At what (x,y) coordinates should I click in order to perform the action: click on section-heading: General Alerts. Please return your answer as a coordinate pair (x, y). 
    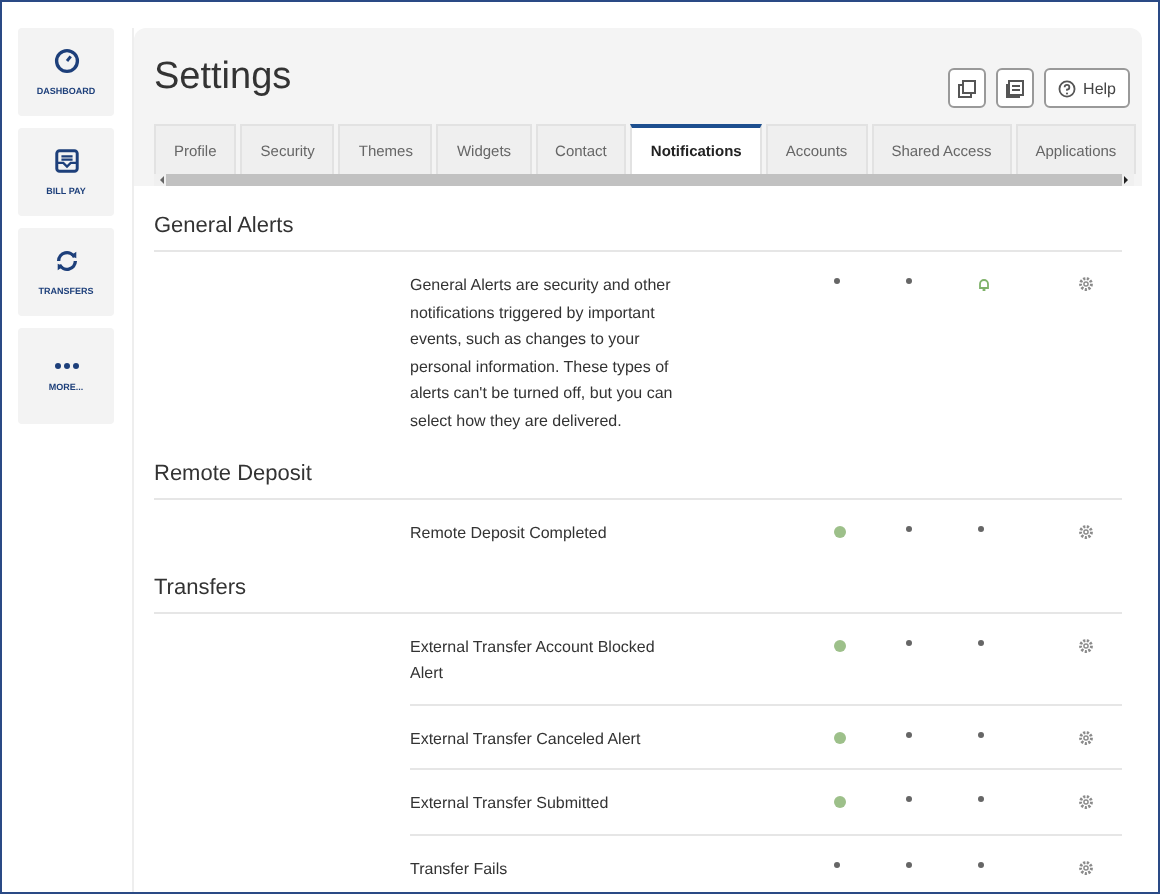
    Looking at the image, I should click on (638, 227).